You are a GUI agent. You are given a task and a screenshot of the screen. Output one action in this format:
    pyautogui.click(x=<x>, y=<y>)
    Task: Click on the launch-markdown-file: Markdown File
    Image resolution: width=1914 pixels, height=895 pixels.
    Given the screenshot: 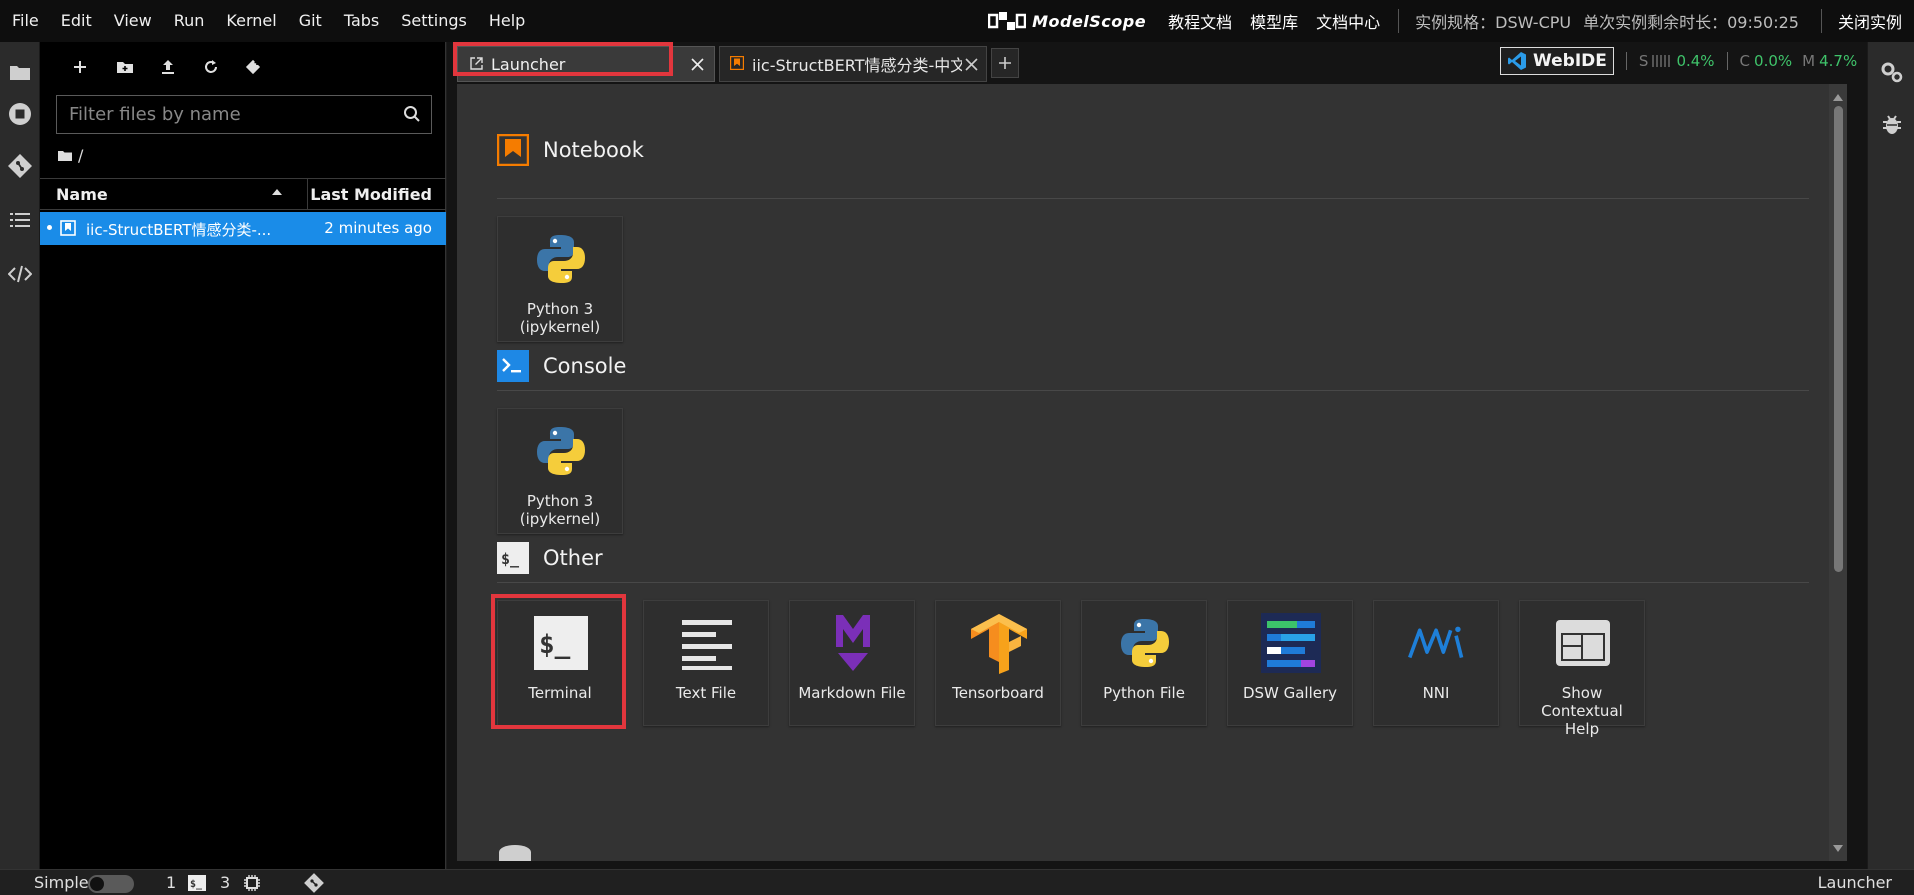 What is the action you would take?
    pyautogui.click(x=852, y=663)
    